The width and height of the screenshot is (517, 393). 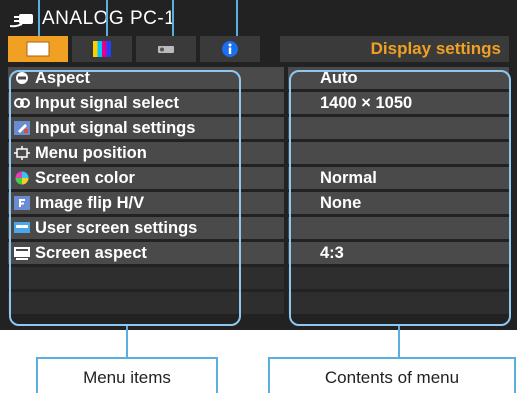 I want to click on tab-setup, so click(x=166, y=49).